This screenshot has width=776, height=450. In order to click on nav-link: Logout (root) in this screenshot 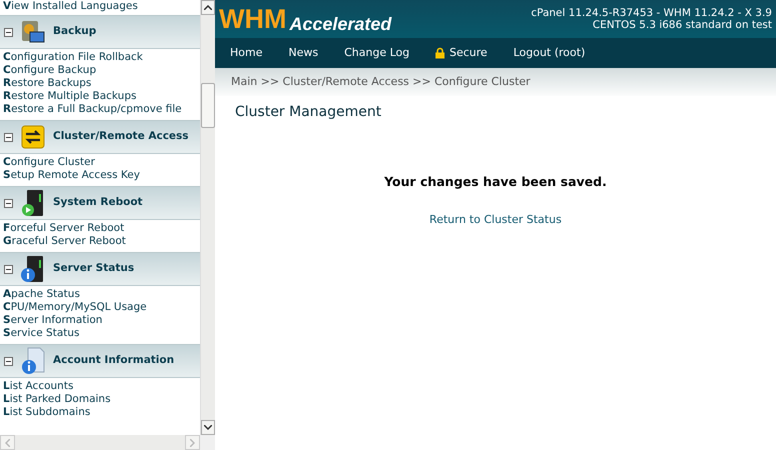, I will do `click(549, 53)`.